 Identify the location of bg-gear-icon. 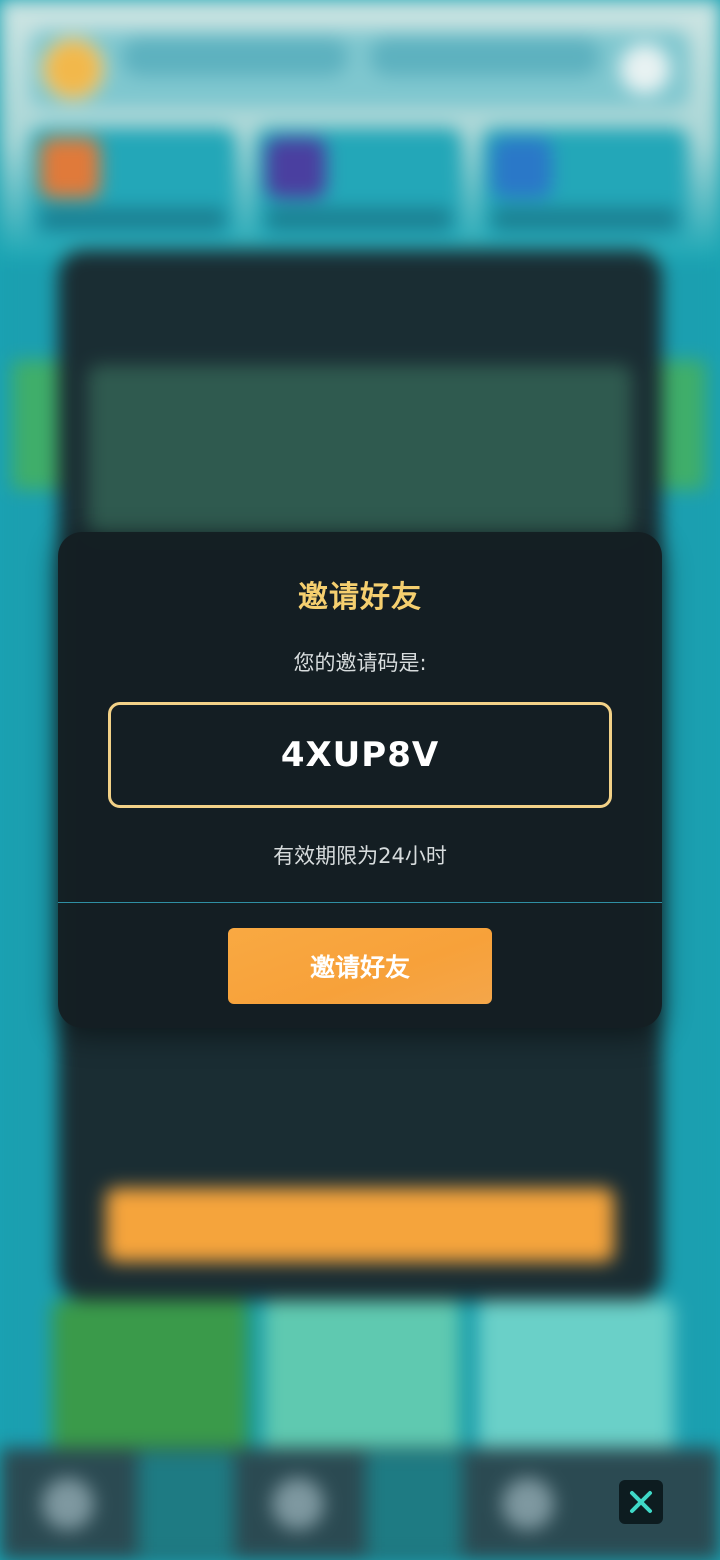
(645, 69).